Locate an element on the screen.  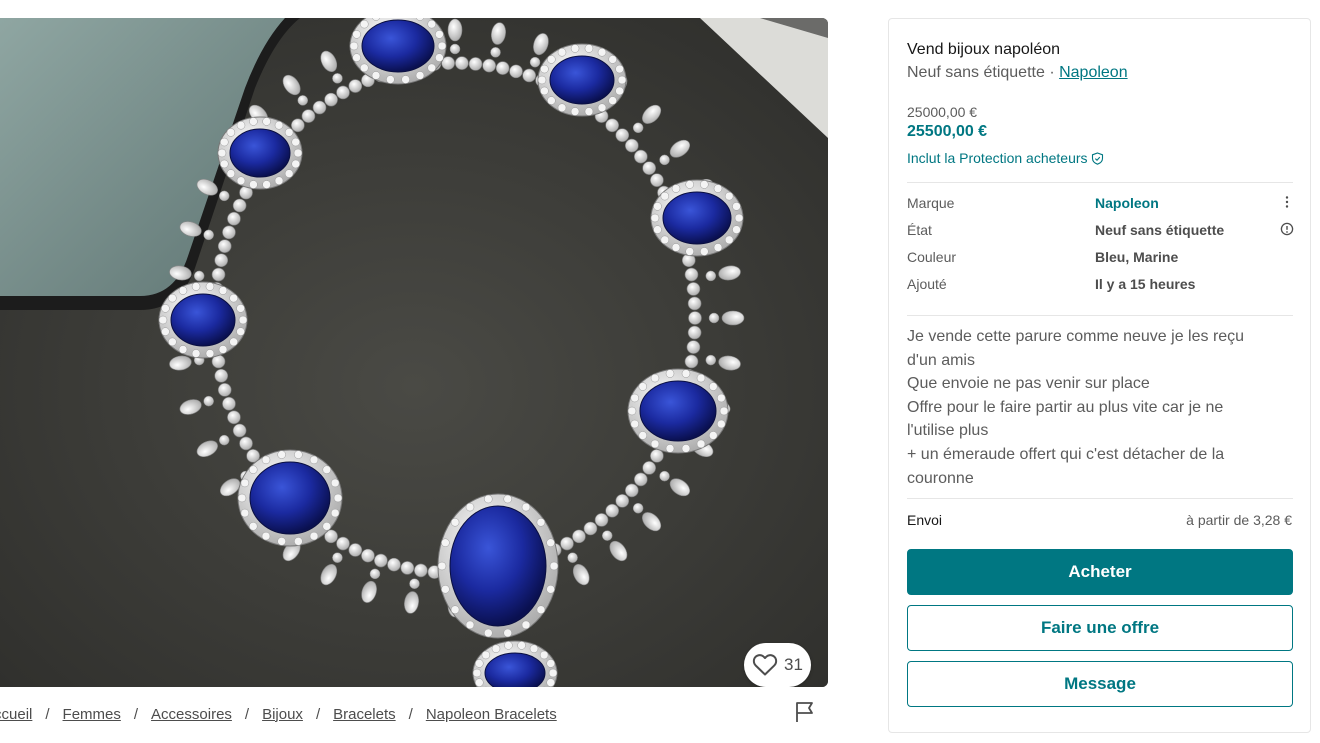
attribute-label: État is located at coordinates (919, 230).